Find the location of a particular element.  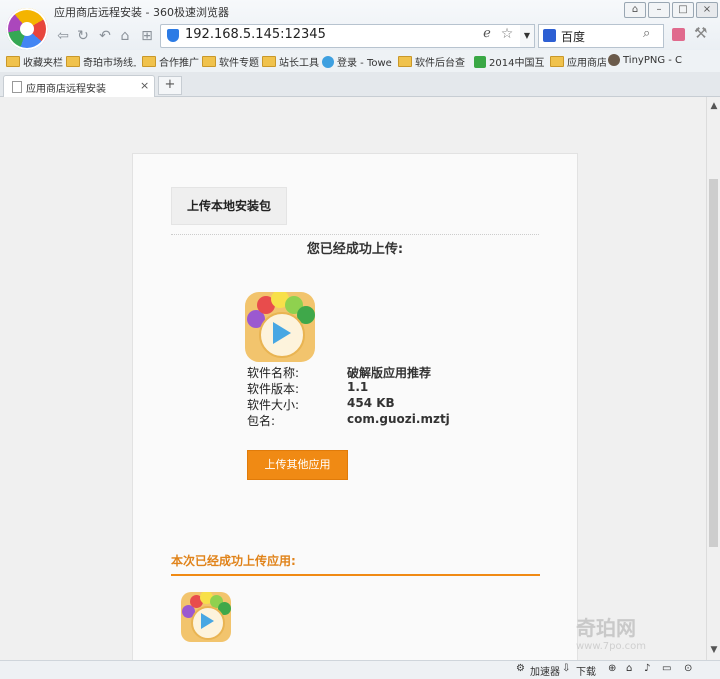

bookmark-item: TinyPNG - C is located at coordinates (663, 60).